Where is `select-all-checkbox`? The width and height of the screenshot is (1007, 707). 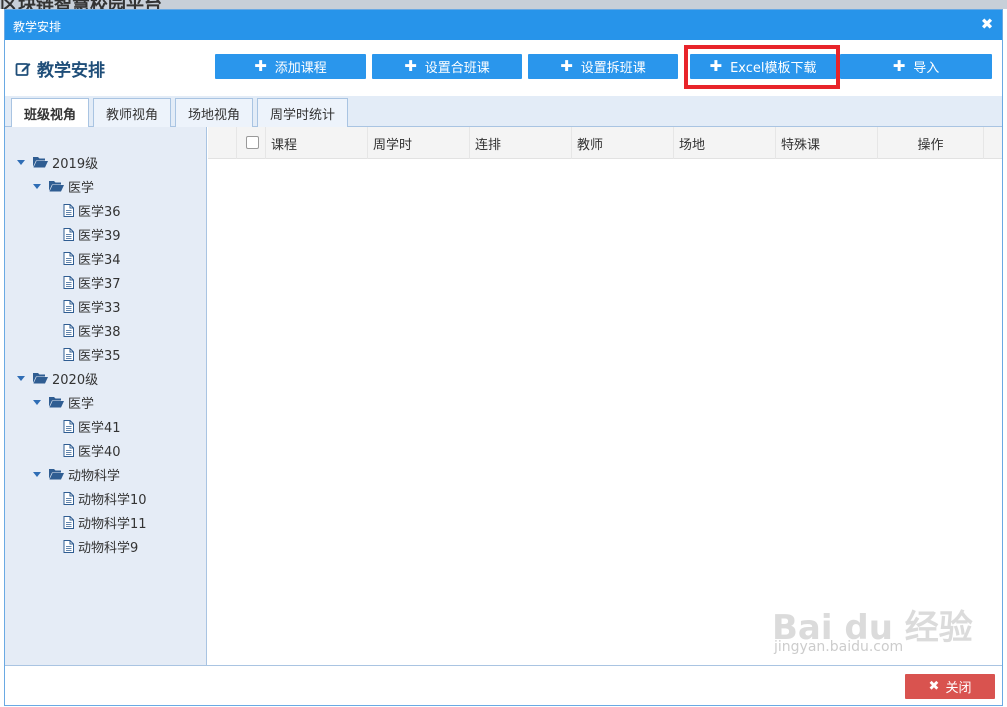 select-all-checkbox is located at coordinates (252, 142).